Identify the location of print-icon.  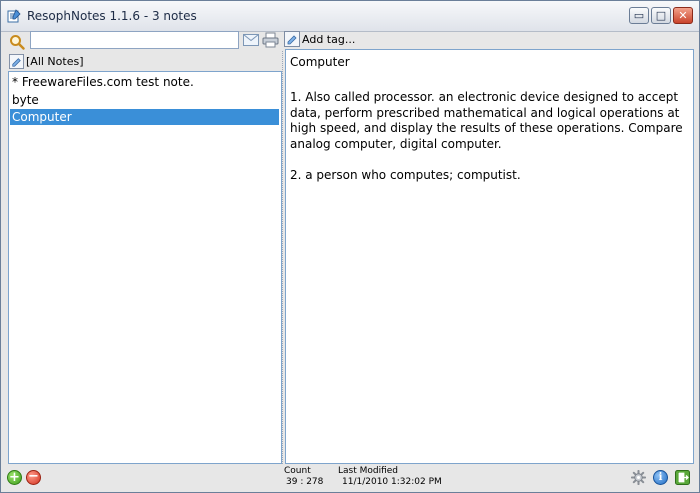
(270, 40).